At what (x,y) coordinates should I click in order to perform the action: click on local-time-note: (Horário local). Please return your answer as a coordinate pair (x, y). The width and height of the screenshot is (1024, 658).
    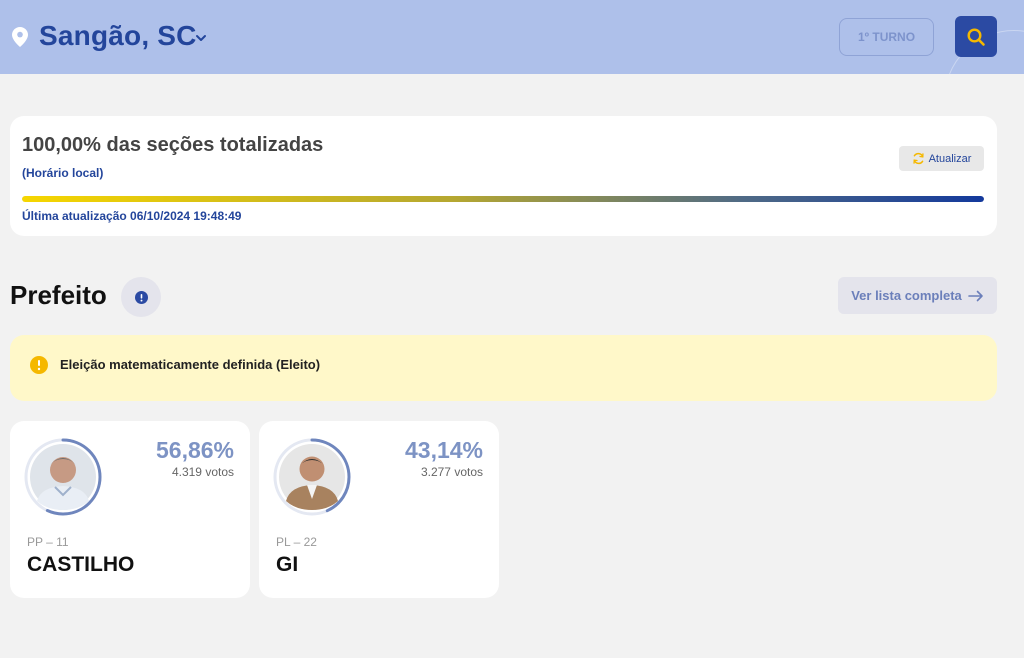
    Looking at the image, I should click on (63, 173).